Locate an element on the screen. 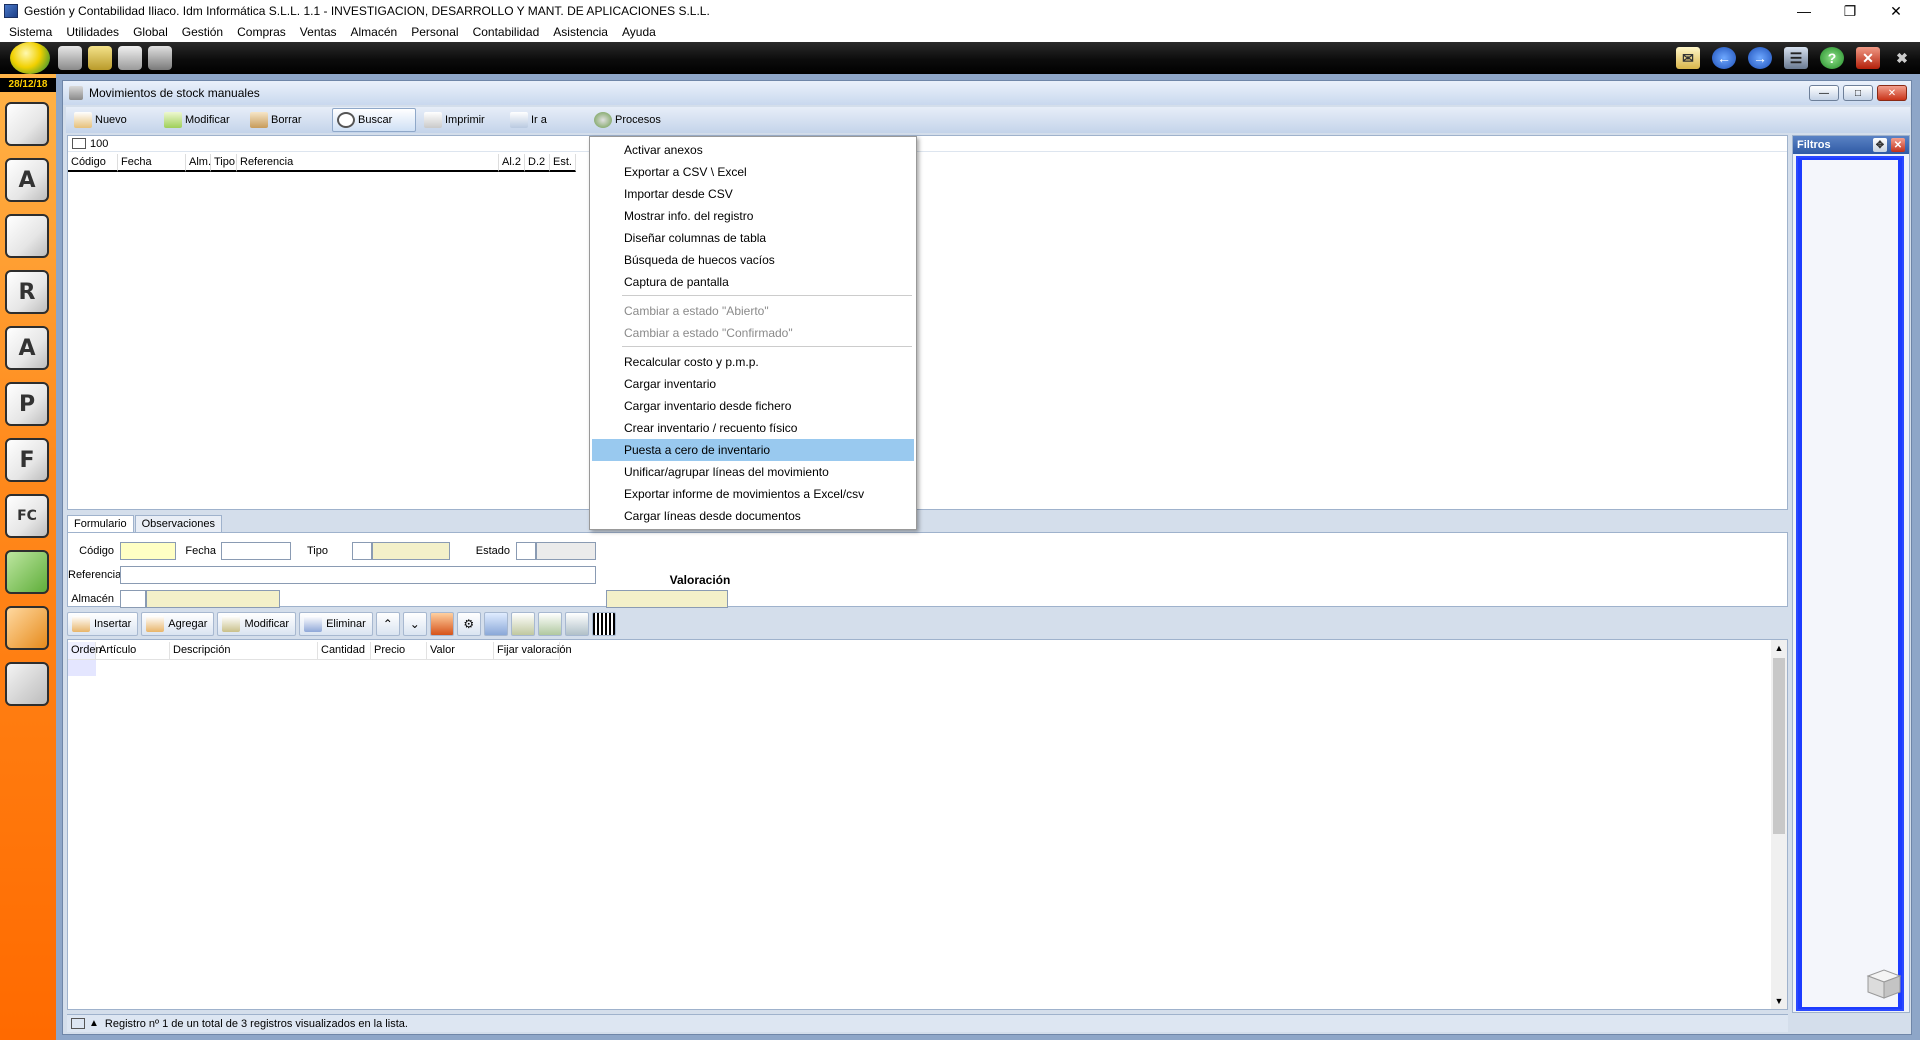  referencia-field is located at coordinates (358, 575).